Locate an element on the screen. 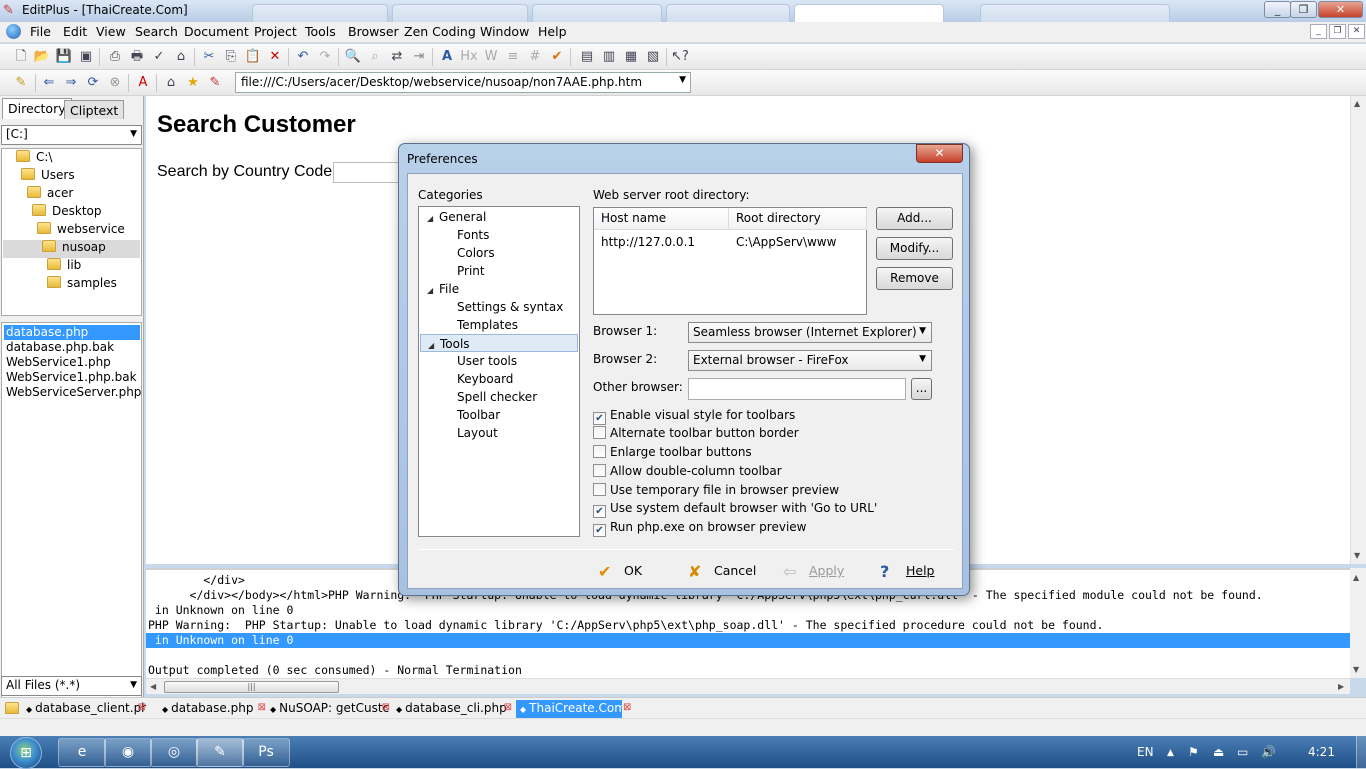 The image size is (1366, 769). start-button: ⊞ is located at coordinates (26, 753).